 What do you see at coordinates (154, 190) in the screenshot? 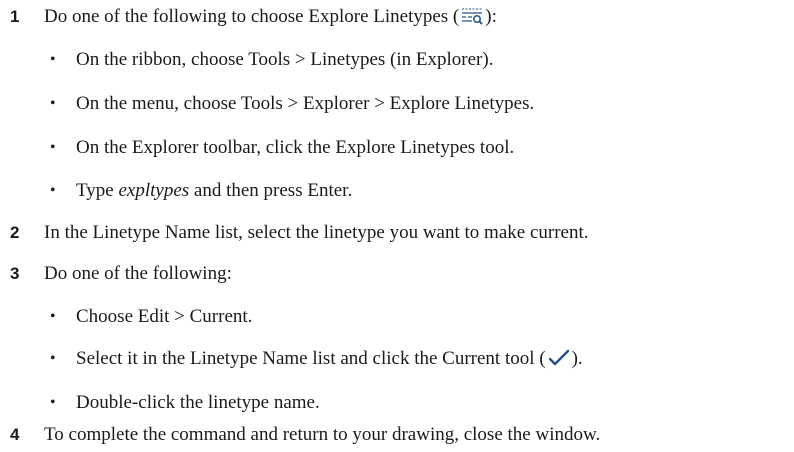
I see `command-name: expltypes` at bounding box center [154, 190].